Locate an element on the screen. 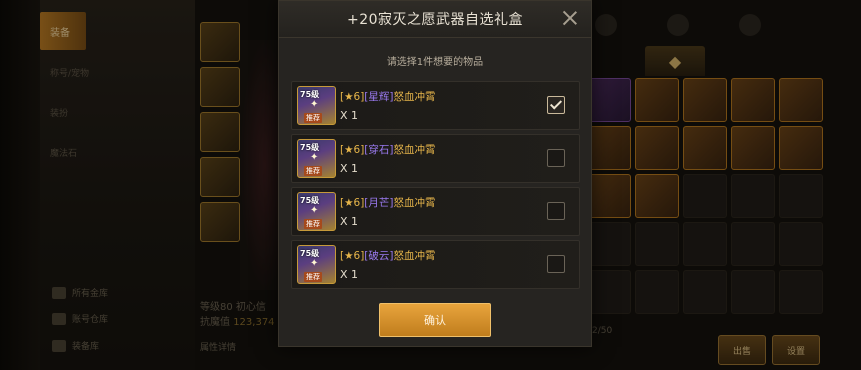  option-item: 75级 ✦ 推荐 [★6][星辉]怒血冲霄 X 1 is located at coordinates (435, 105).